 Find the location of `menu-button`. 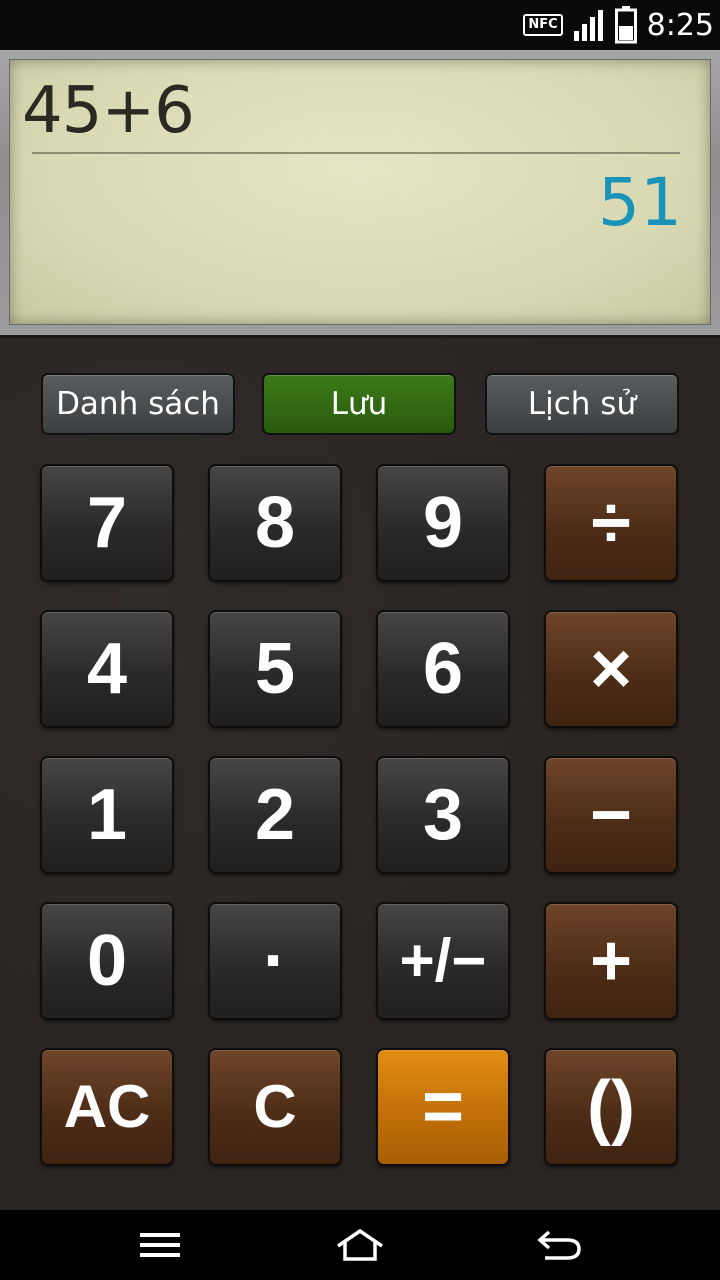

menu-button is located at coordinates (160, 1245).